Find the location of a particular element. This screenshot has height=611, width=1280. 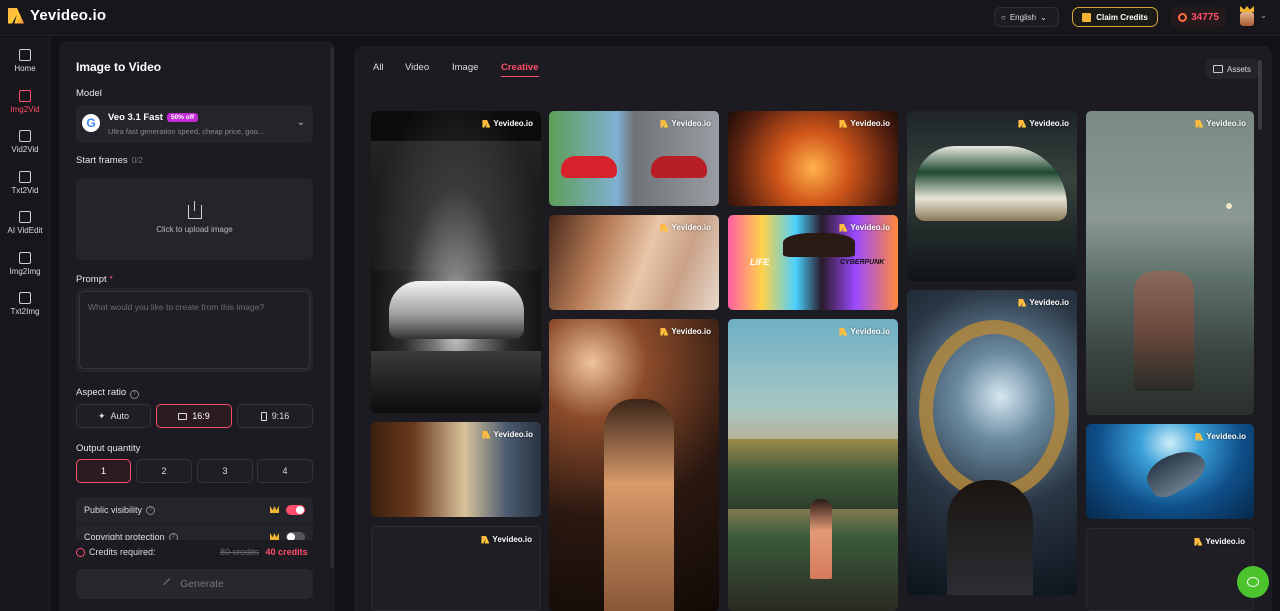

tab-creative: Creative is located at coordinates (520, 69).